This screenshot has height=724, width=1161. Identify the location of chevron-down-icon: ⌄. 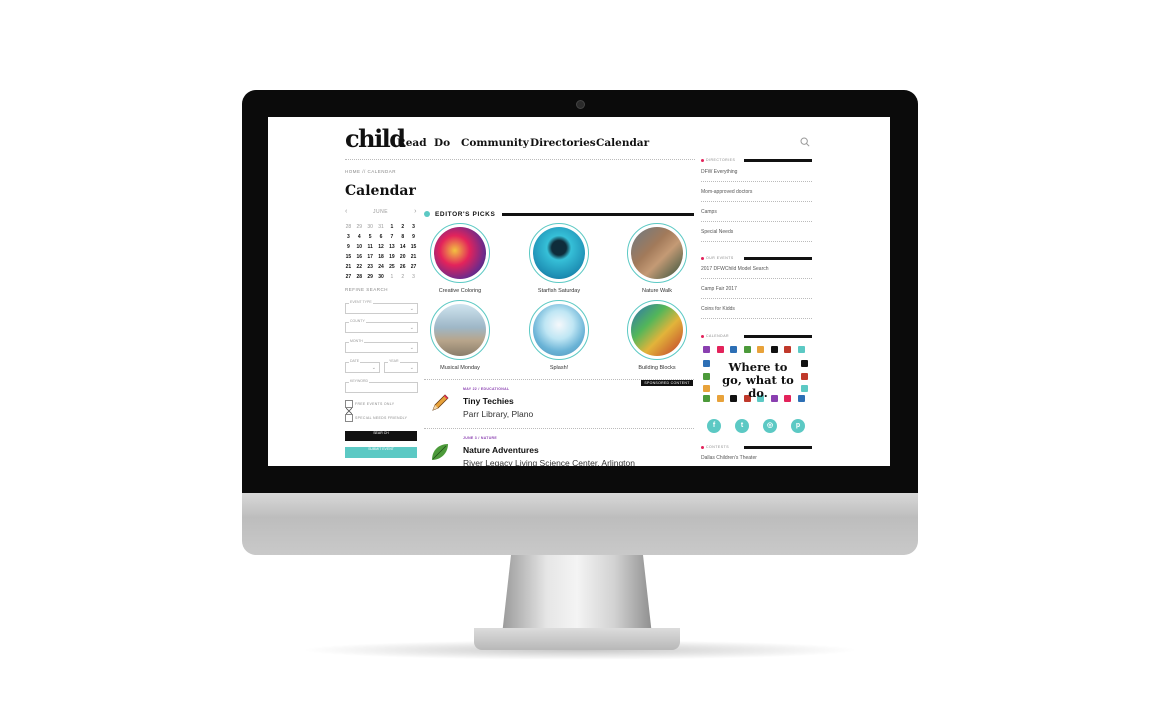
(373, 368).